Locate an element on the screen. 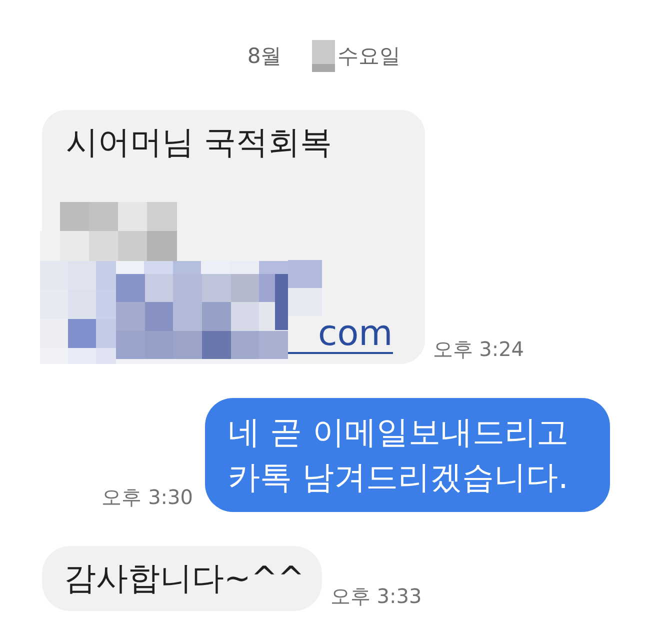  date-label: 수요일 is located at coordinates (369, 56).